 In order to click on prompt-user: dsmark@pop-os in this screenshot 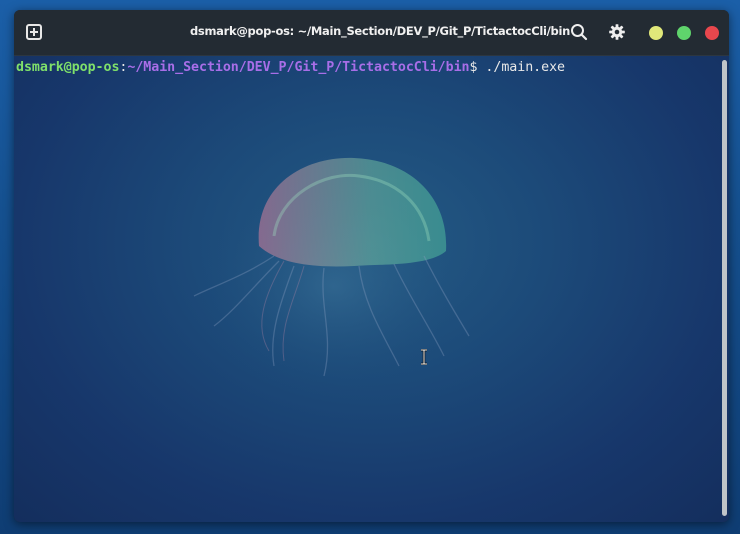, I will do `click(68, 67)`.